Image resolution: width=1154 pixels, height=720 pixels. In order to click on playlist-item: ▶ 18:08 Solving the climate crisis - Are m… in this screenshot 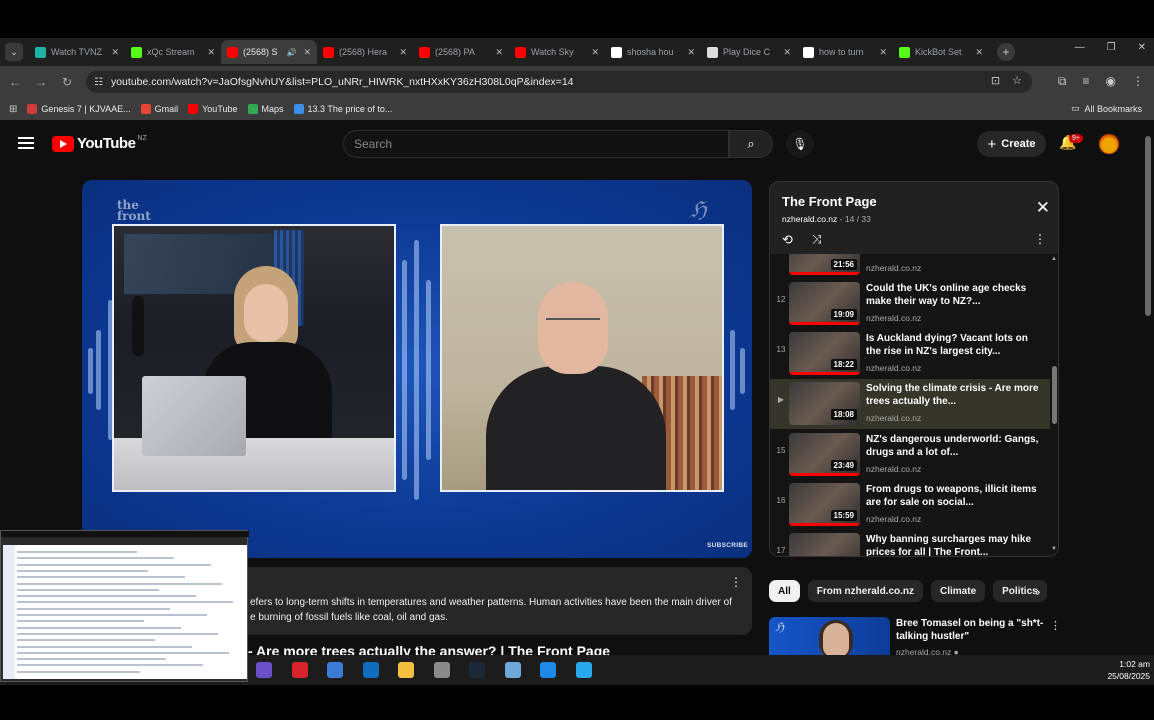, I will do `click(910, 404)`.